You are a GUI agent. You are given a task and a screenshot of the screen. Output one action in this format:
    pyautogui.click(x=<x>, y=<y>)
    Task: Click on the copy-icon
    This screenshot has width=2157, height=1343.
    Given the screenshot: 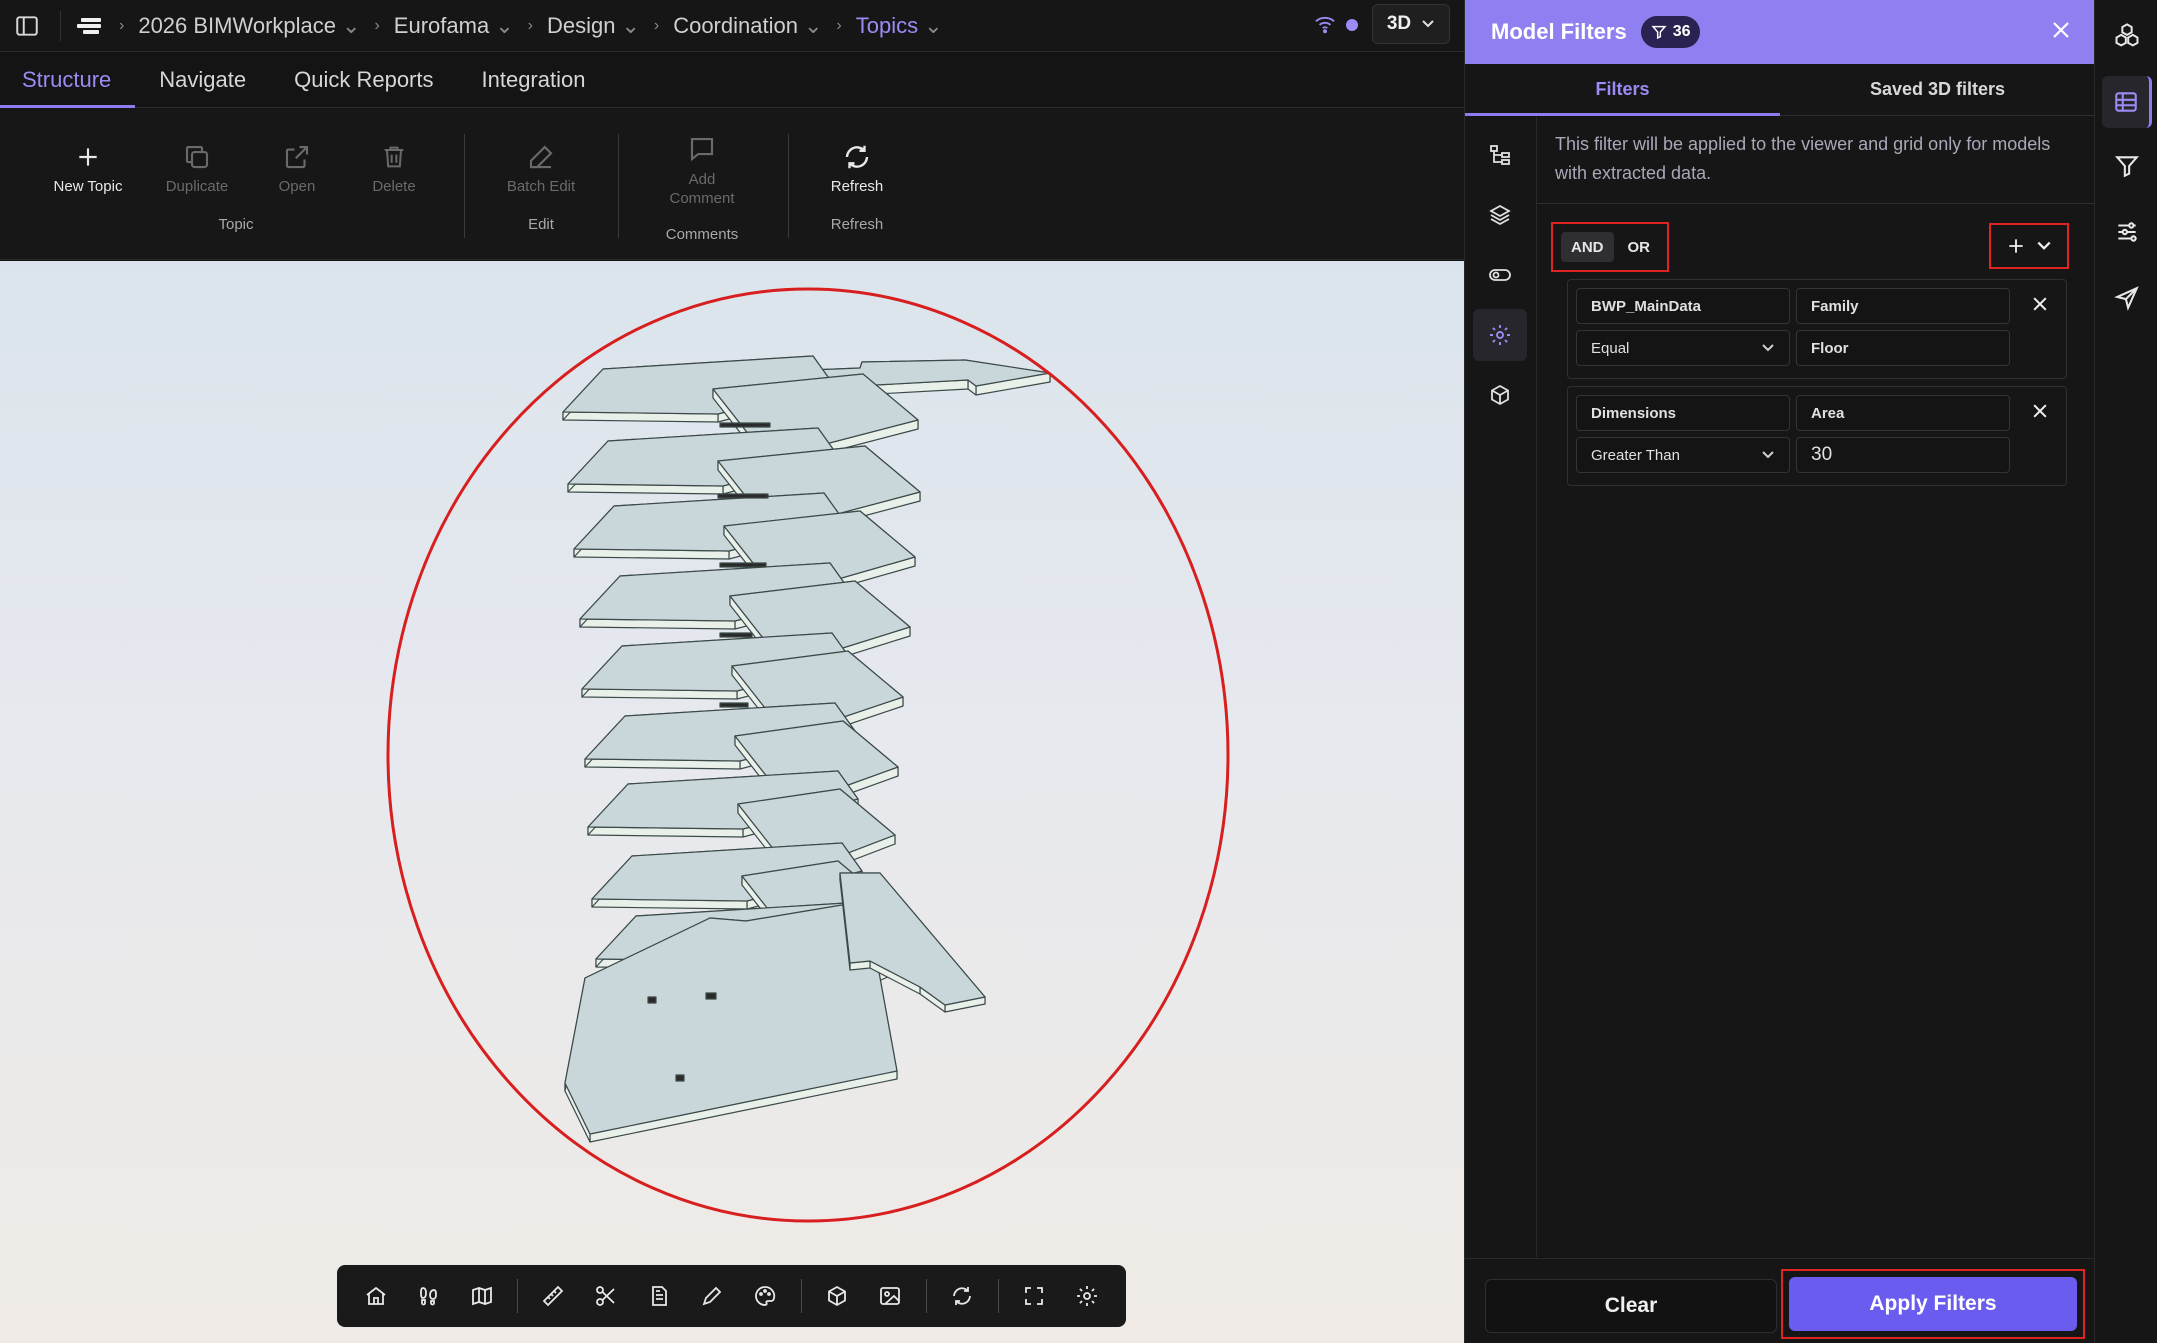 What is the action you would take?
    pyautogui.click(x=197, y=157)
    